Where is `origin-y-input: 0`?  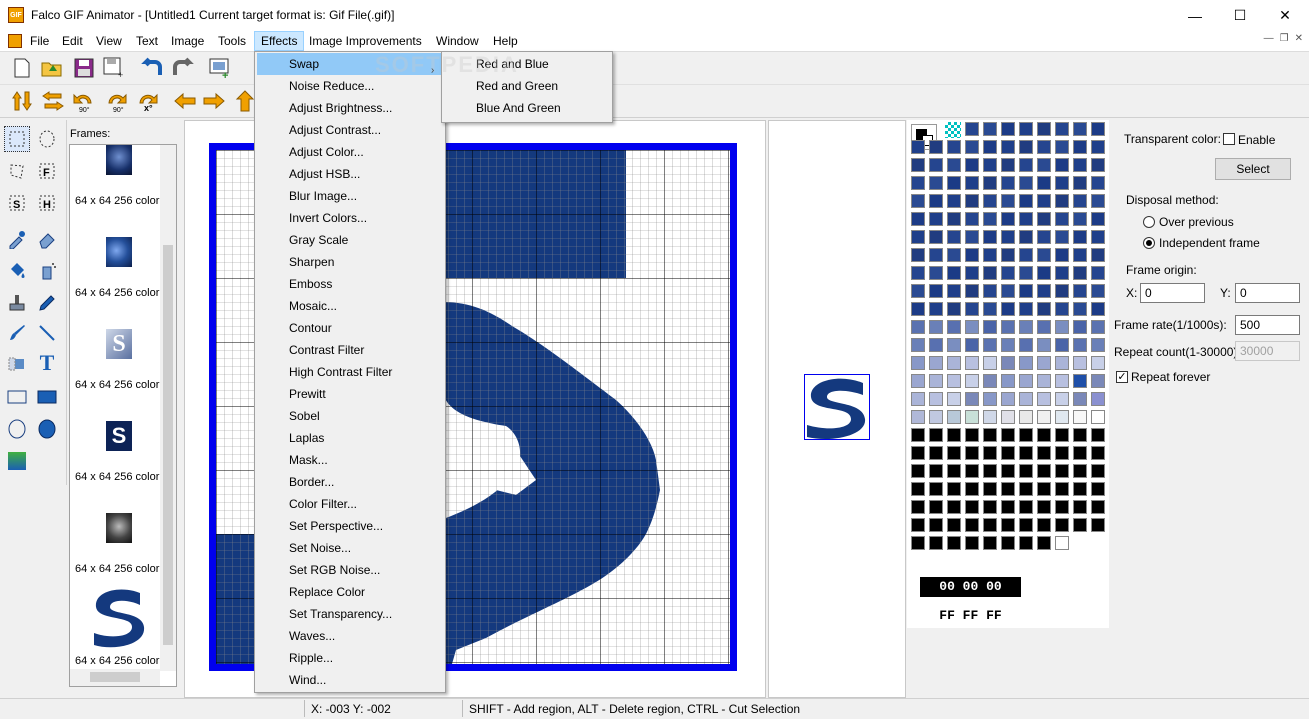 origin-y-input: 0 is located at coordinates (1267, 293).